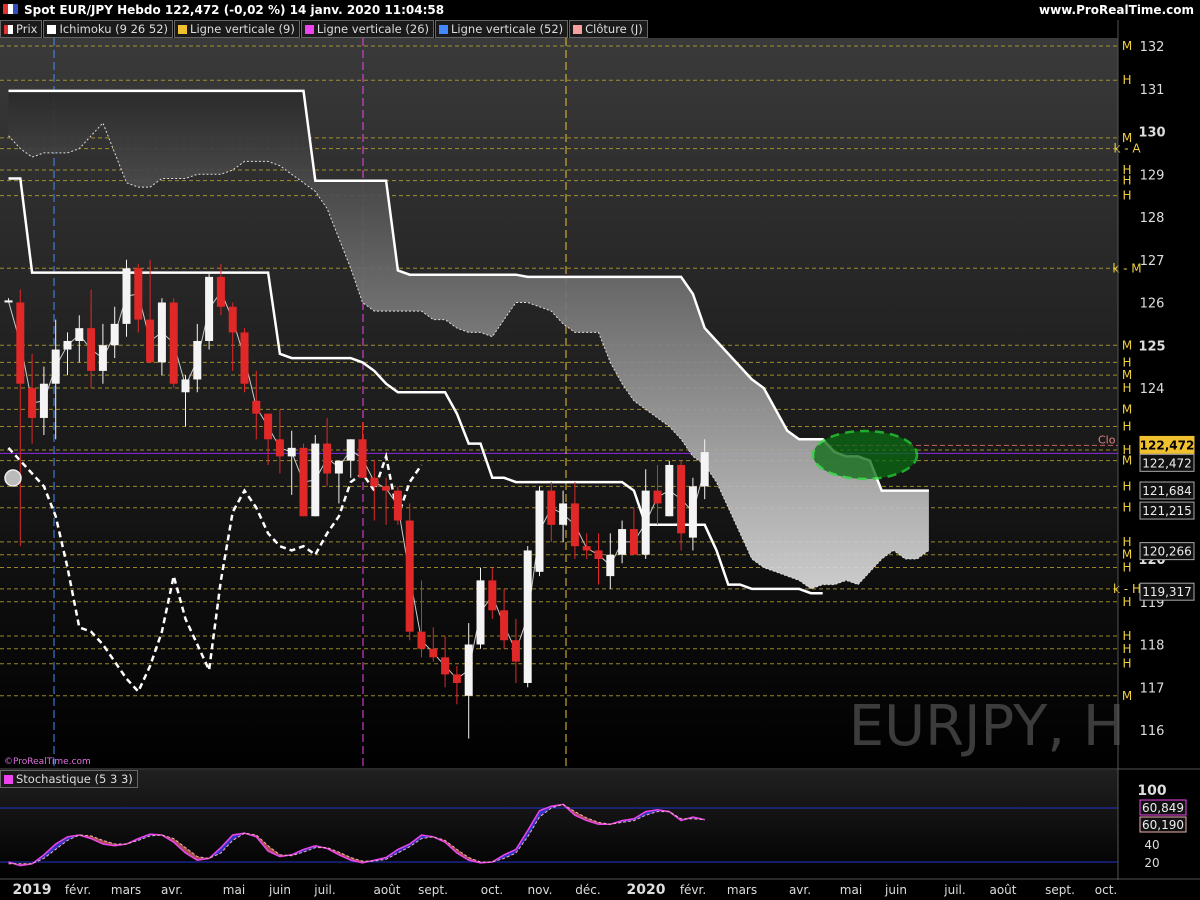  I want to click on stoch-value-label: 60,849, so click(1163, 808).